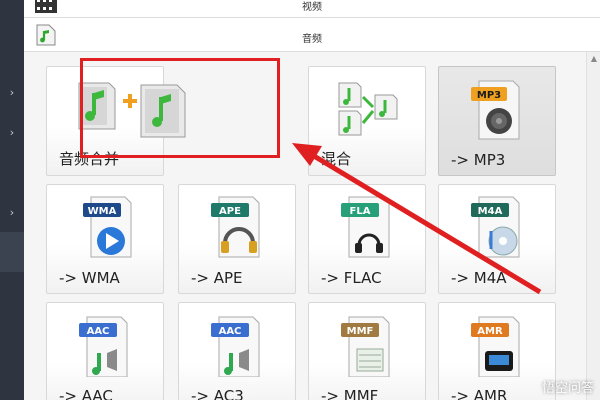 The image size is (600, 400). I want to click on tile-to-ac3: AAC -> AC3, so click(237, 351).